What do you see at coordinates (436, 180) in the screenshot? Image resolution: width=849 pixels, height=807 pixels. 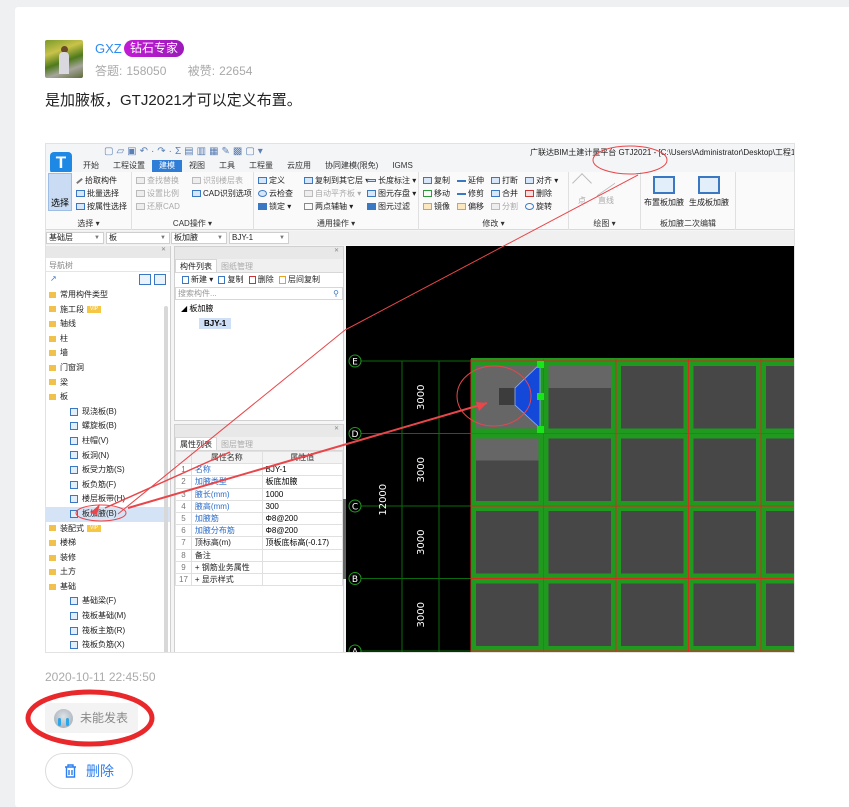 I see `ribbon-copy: 复制` at bounding box center [436, 180].